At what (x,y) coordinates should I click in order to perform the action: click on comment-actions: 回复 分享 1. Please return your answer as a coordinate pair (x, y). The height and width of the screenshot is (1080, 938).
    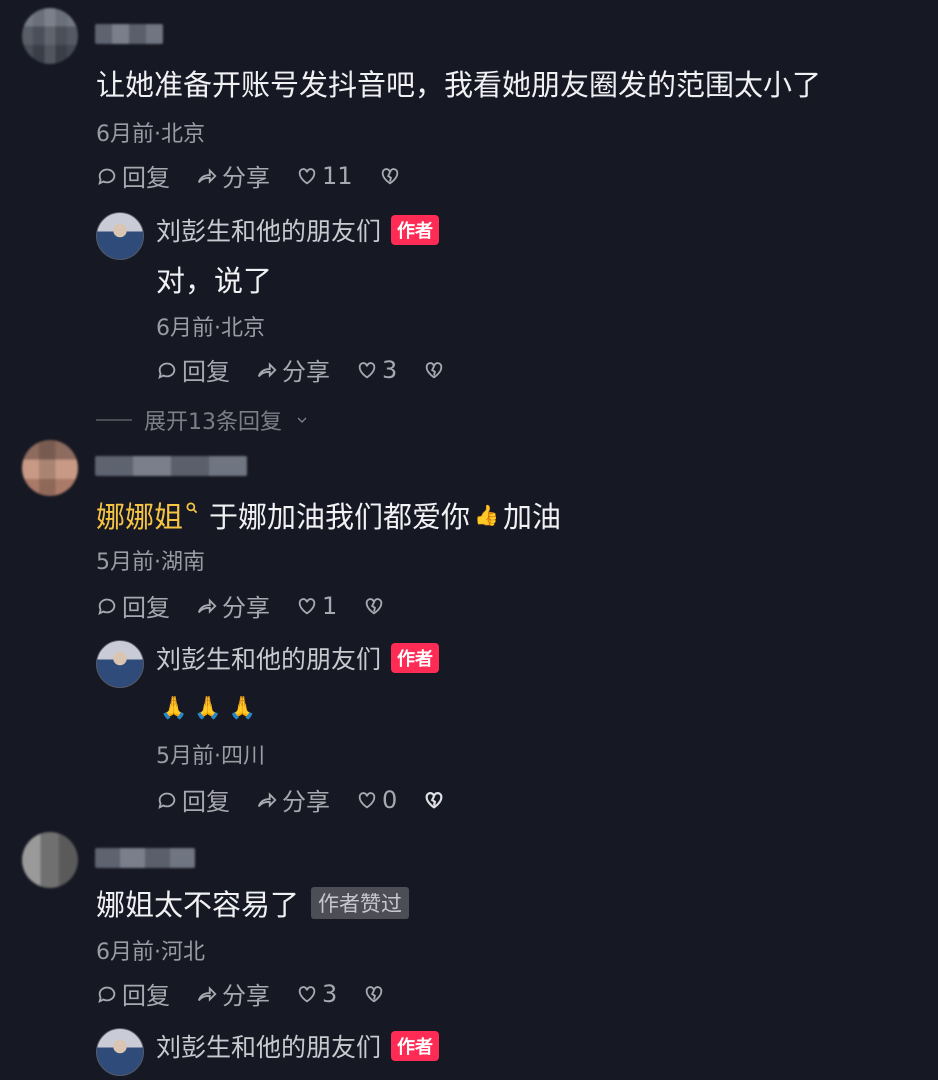
    Looking at the image, I should click on (240, 605).